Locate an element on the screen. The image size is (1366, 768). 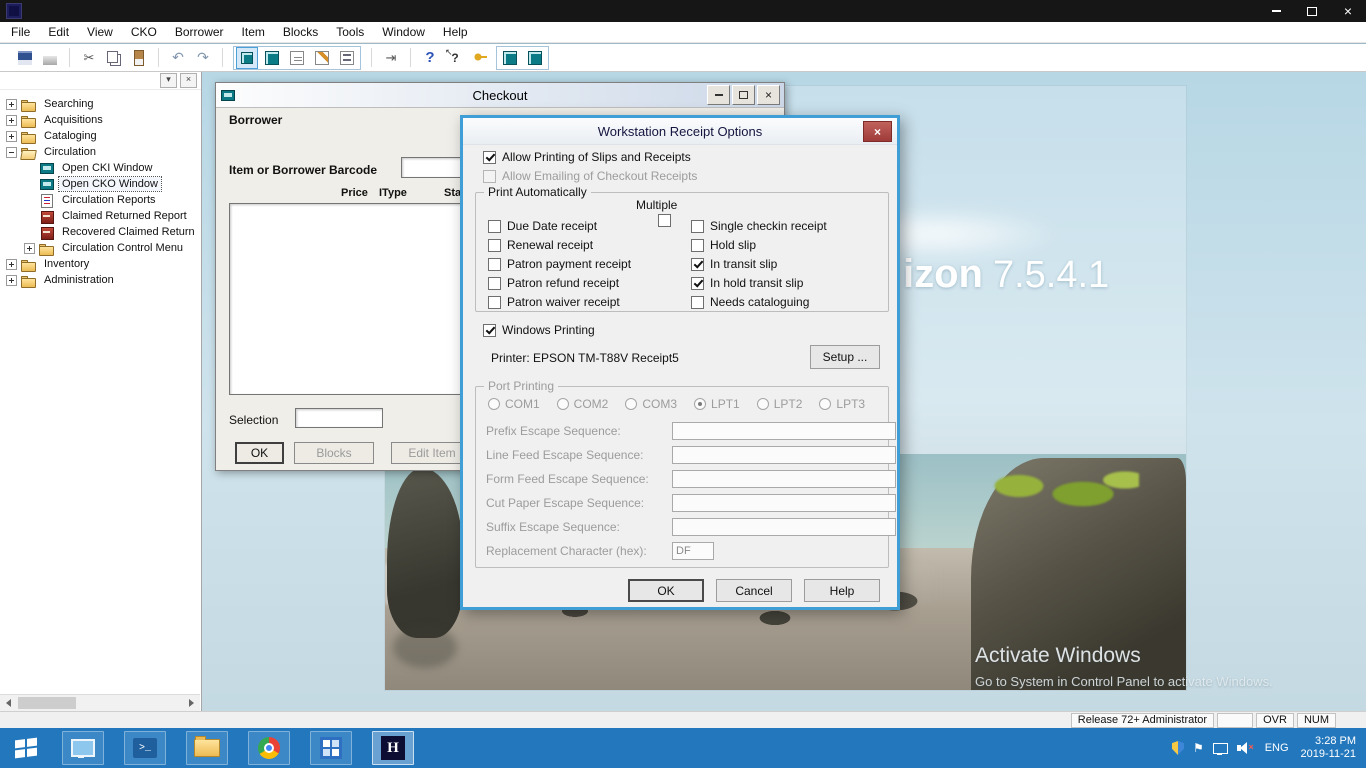
single-checkin-receipt-checkbox is located at coordinates (697, 226).